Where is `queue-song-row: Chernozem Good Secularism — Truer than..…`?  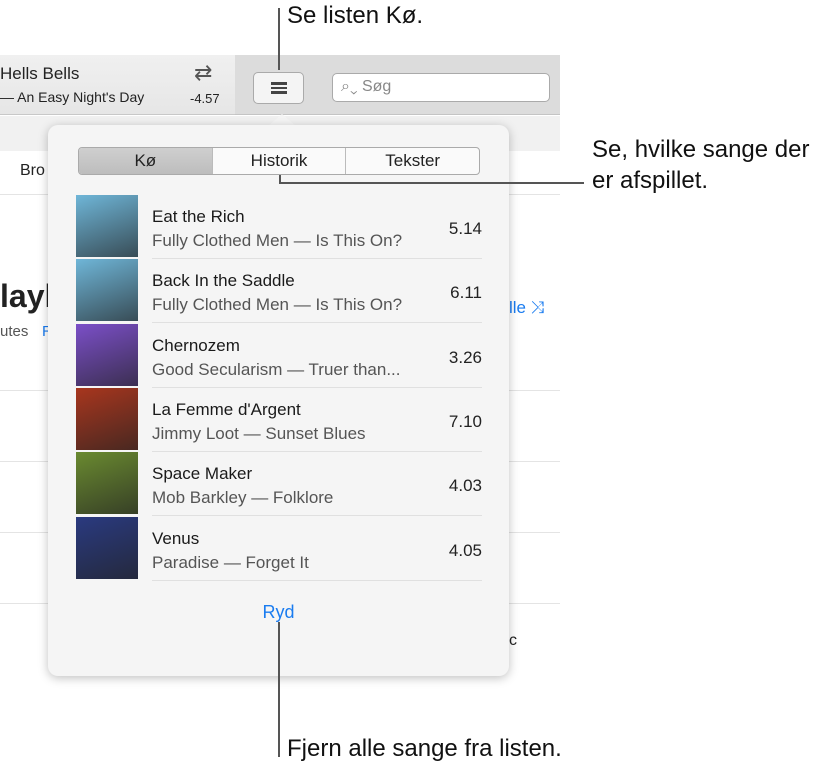
queue-song-row: Chernozem Good Secularism — Truer than..… is located at coordinates (279, 355).